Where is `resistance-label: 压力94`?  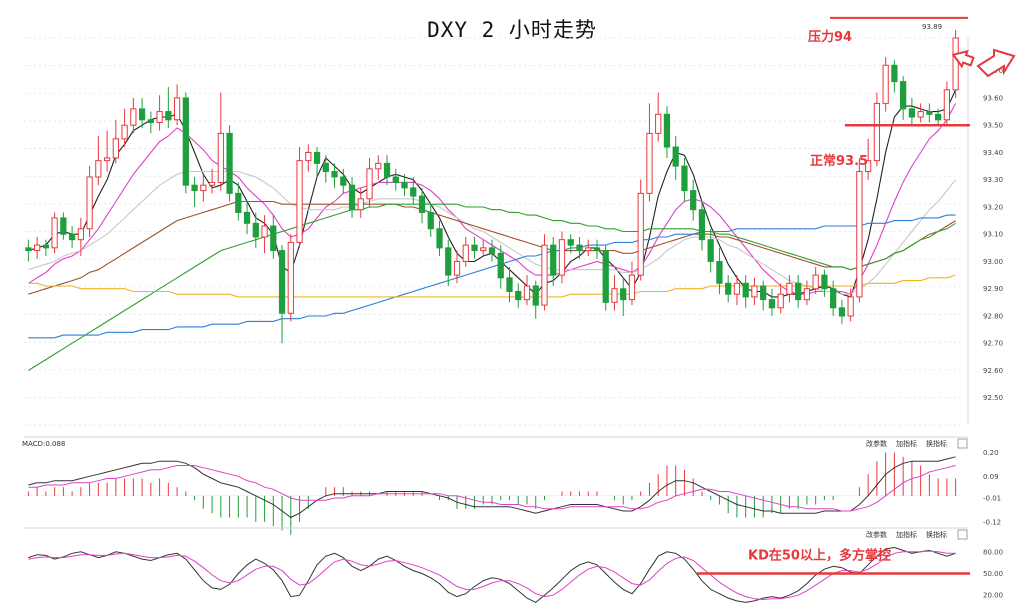 resistance-label: 压力94 is located at coordinates (830, 37).